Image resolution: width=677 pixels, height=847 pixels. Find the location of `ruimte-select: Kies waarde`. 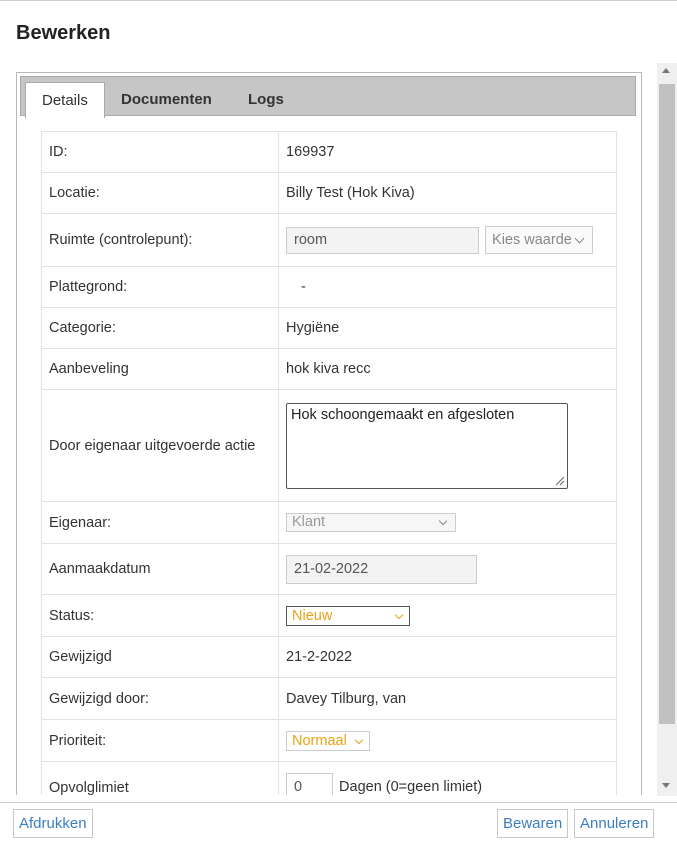

ruimte-select: Kies waarde is located at coordinates (539, 240).